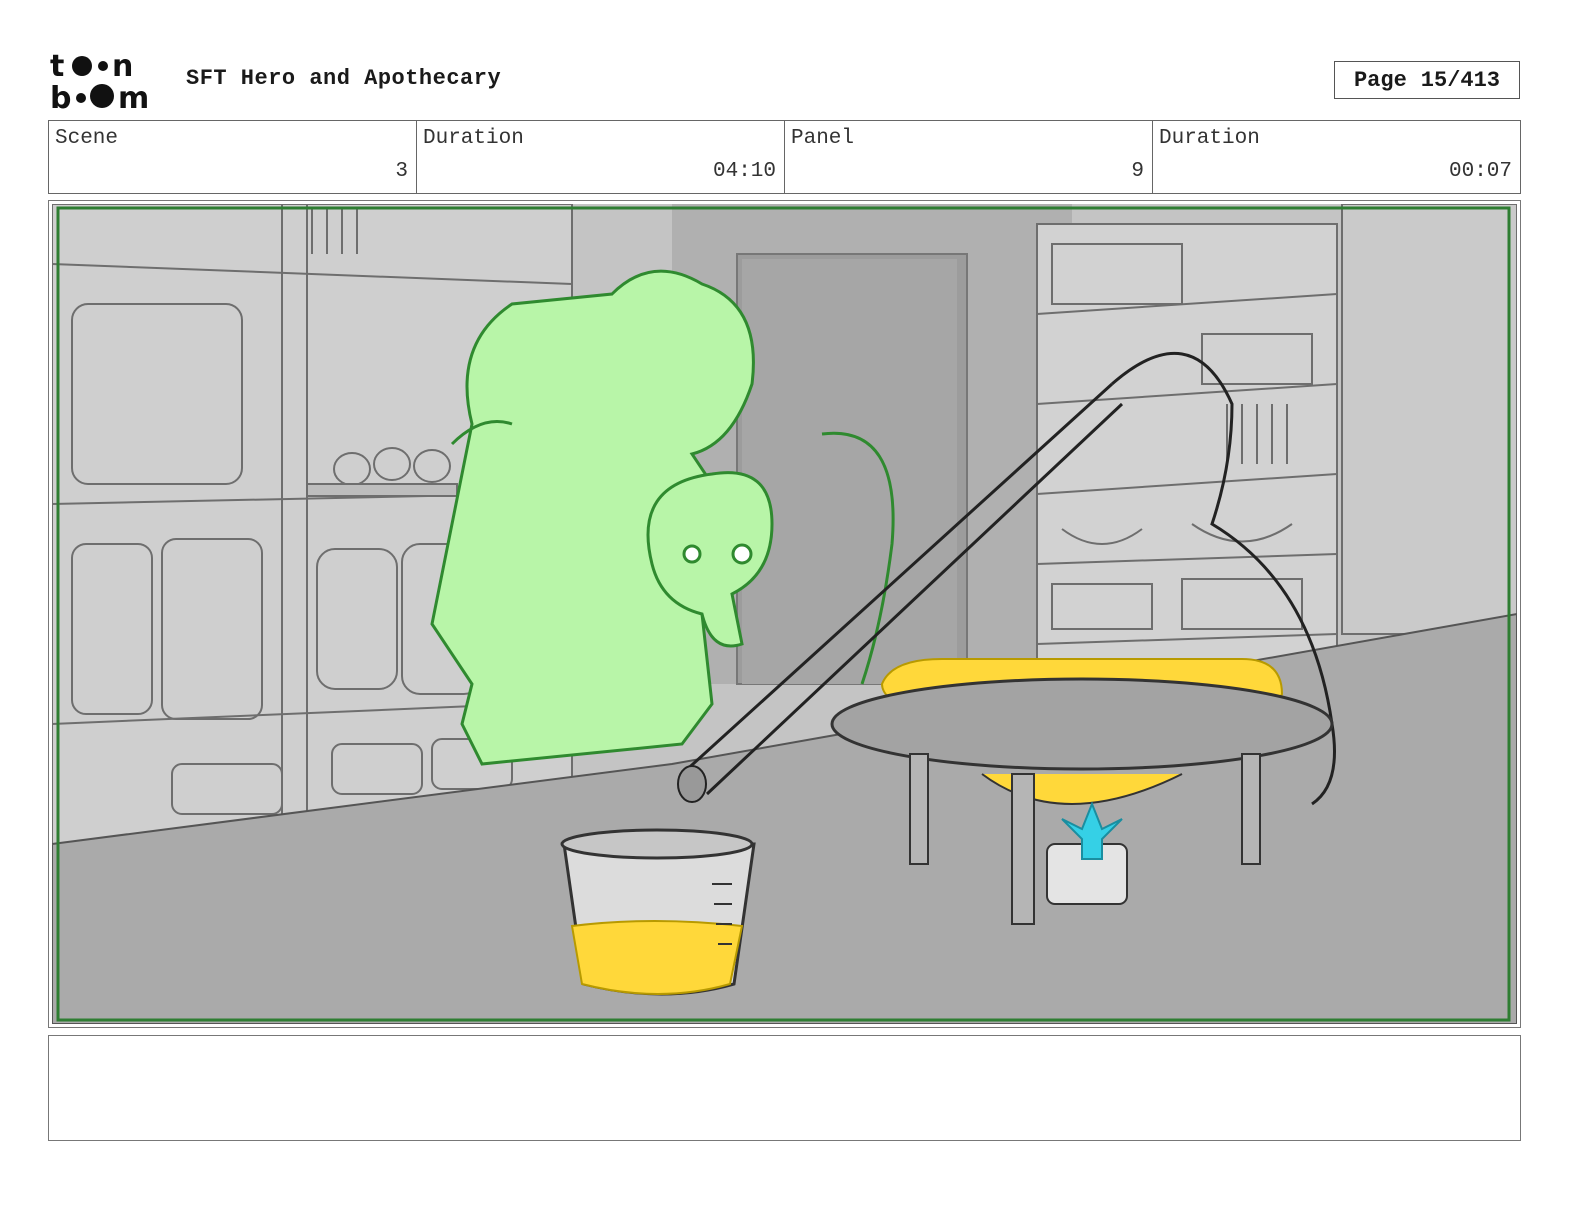  I want to click on svg-text: b, so click(60, 96).